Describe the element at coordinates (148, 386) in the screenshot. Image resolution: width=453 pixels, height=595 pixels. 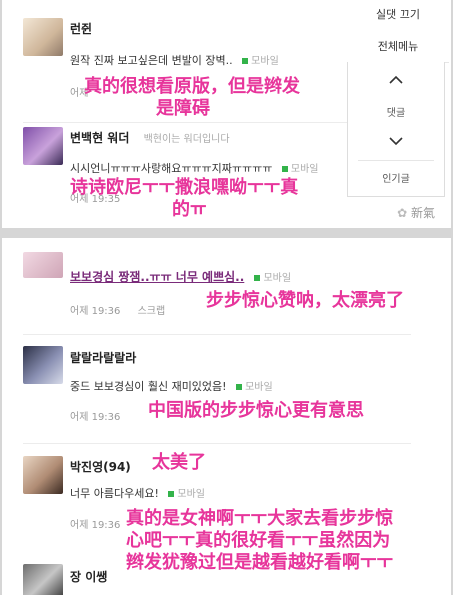
I see `comment-body: 중드 보보경심이 훨신 재미있었음!` at that location.